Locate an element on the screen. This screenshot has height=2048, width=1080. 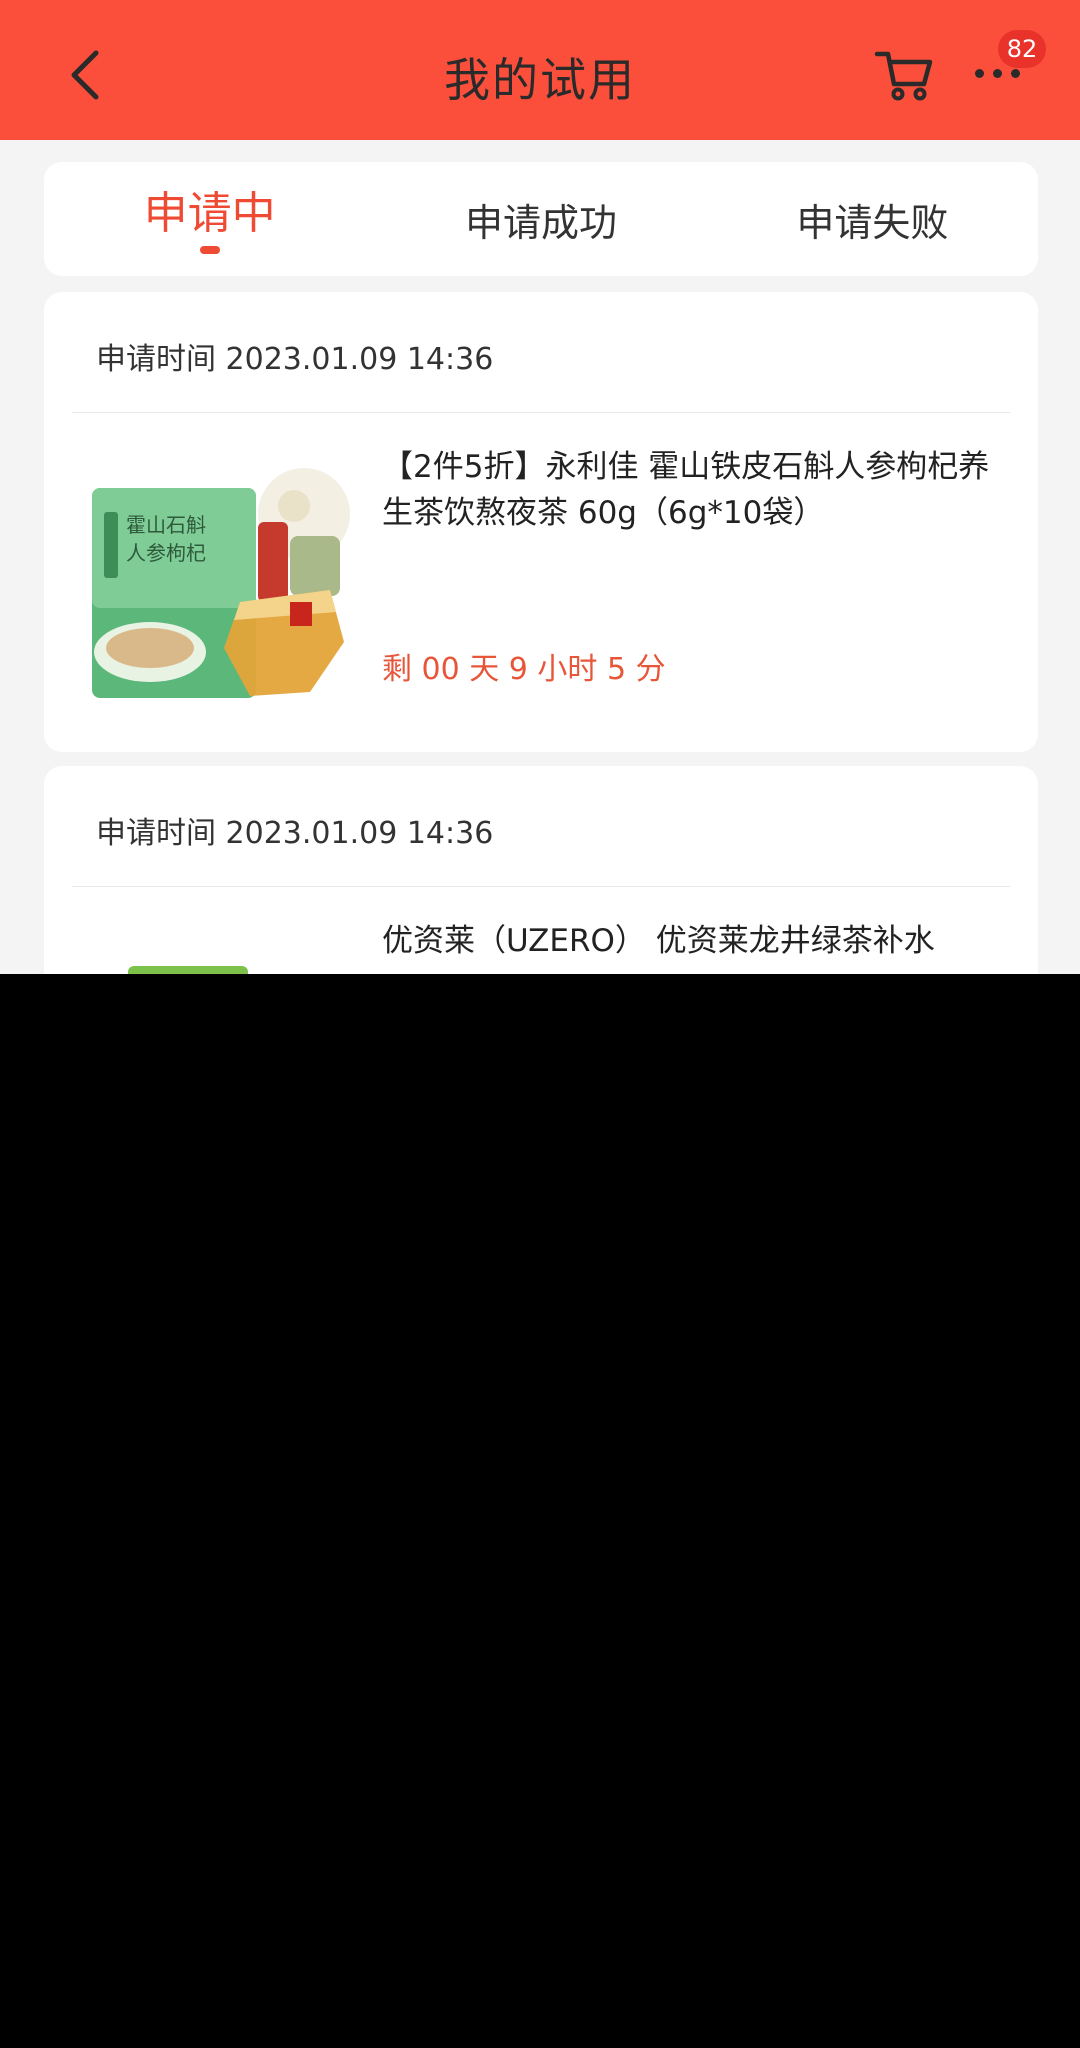
svg-text: 人参枸杞 is located at coordinates (166, 553).